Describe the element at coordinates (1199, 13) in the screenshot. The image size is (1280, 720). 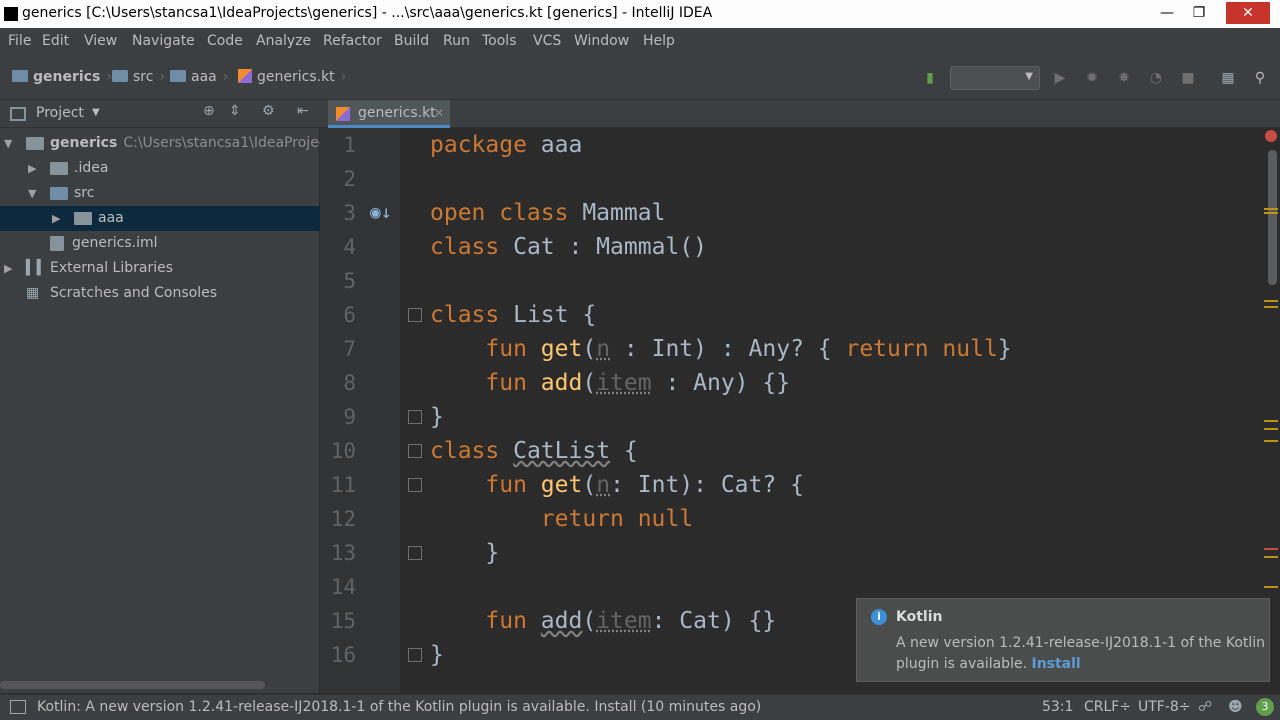
I see `maximize-button: ❐` at that location.